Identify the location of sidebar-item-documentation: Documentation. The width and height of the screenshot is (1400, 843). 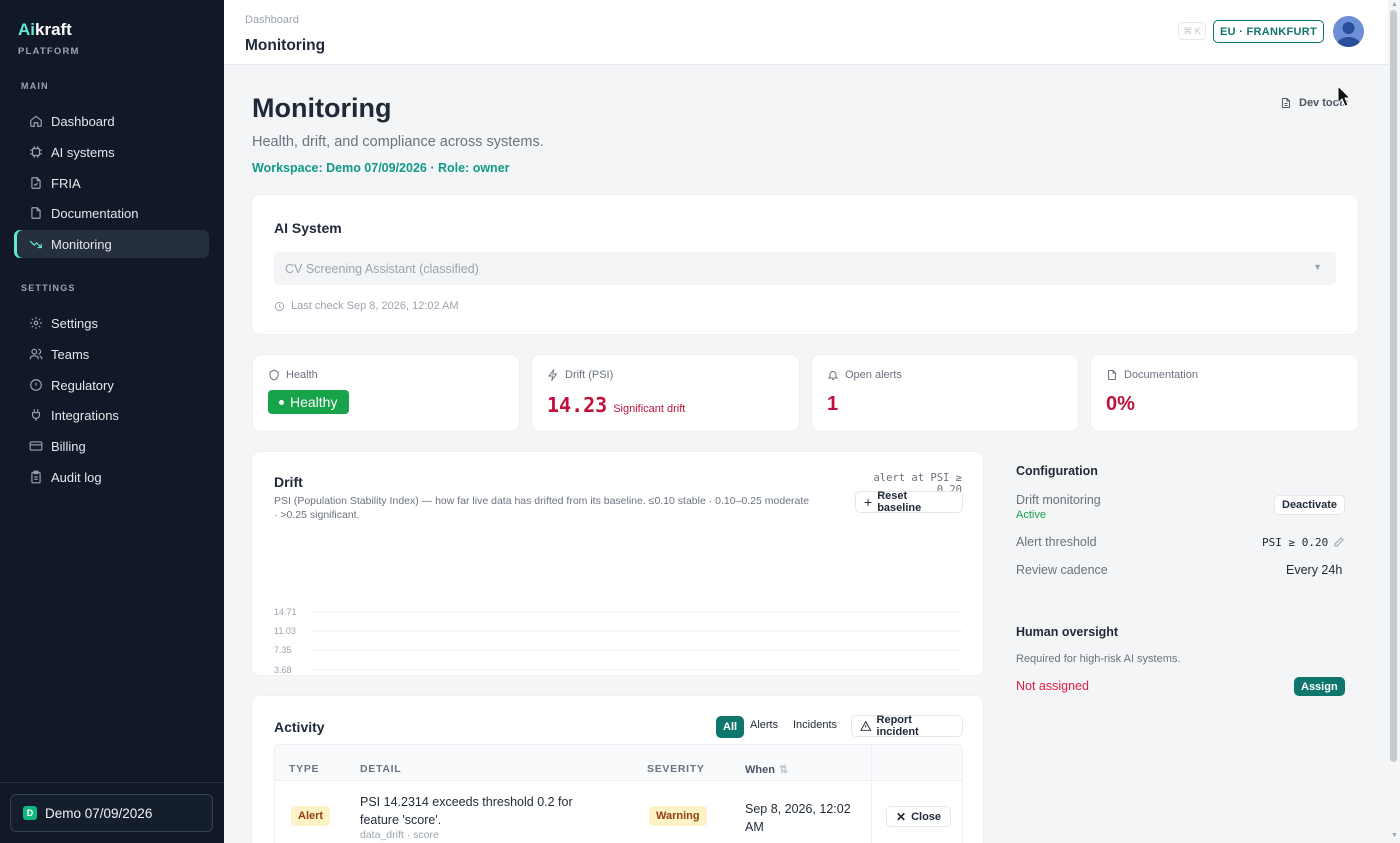
(111, 213).